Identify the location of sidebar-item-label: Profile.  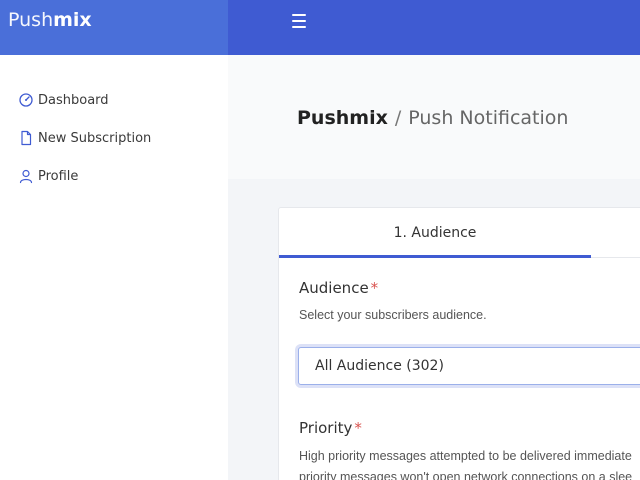
(58, 176).